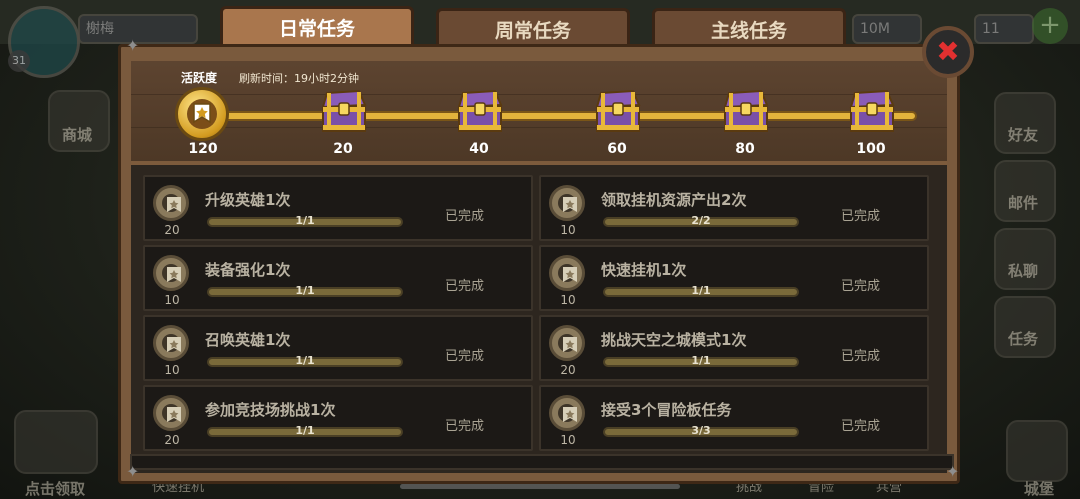 The image size is (1080, 499). I want to click on activity-medal-icon, so click(202, 114).